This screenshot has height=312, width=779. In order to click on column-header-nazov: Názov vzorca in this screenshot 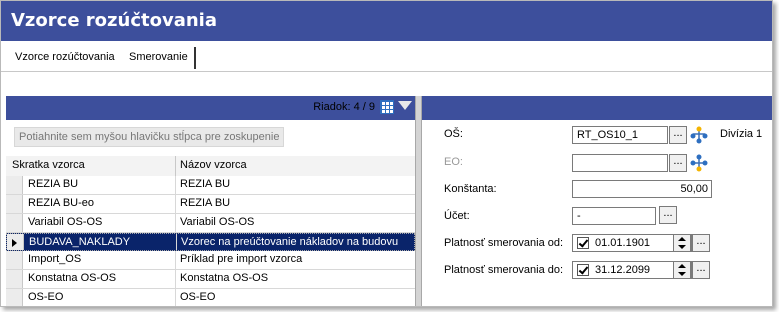, I will do `click(213, 165)`.